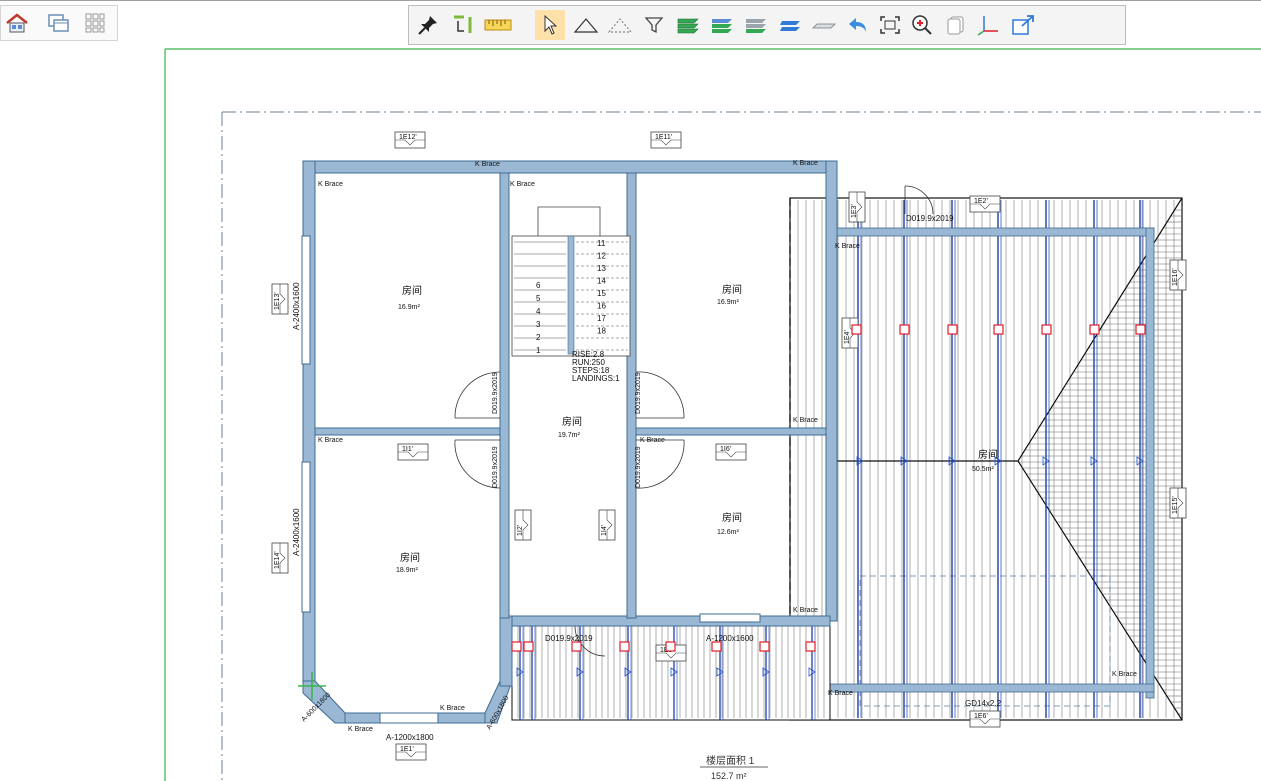 This screenshot has height=781, width=1261. What do you see at coordinates (731, 452) in the screenshot?
I see `tag-box: 1I6'` at bounding box center [731, 452].